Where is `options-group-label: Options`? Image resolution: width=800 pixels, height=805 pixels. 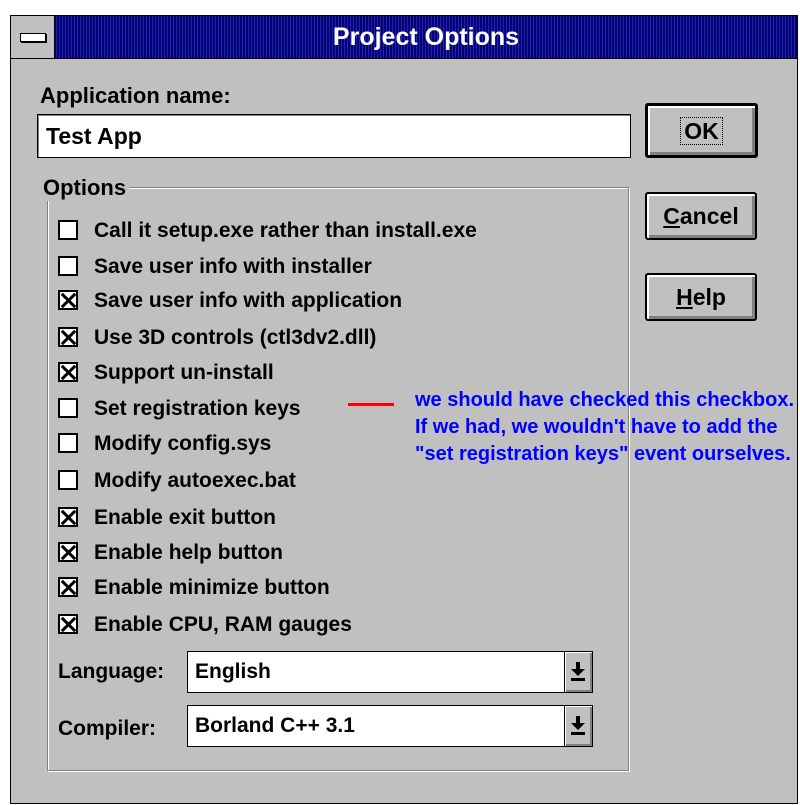
options-group-label: Options is located at coordinates (85, 188).